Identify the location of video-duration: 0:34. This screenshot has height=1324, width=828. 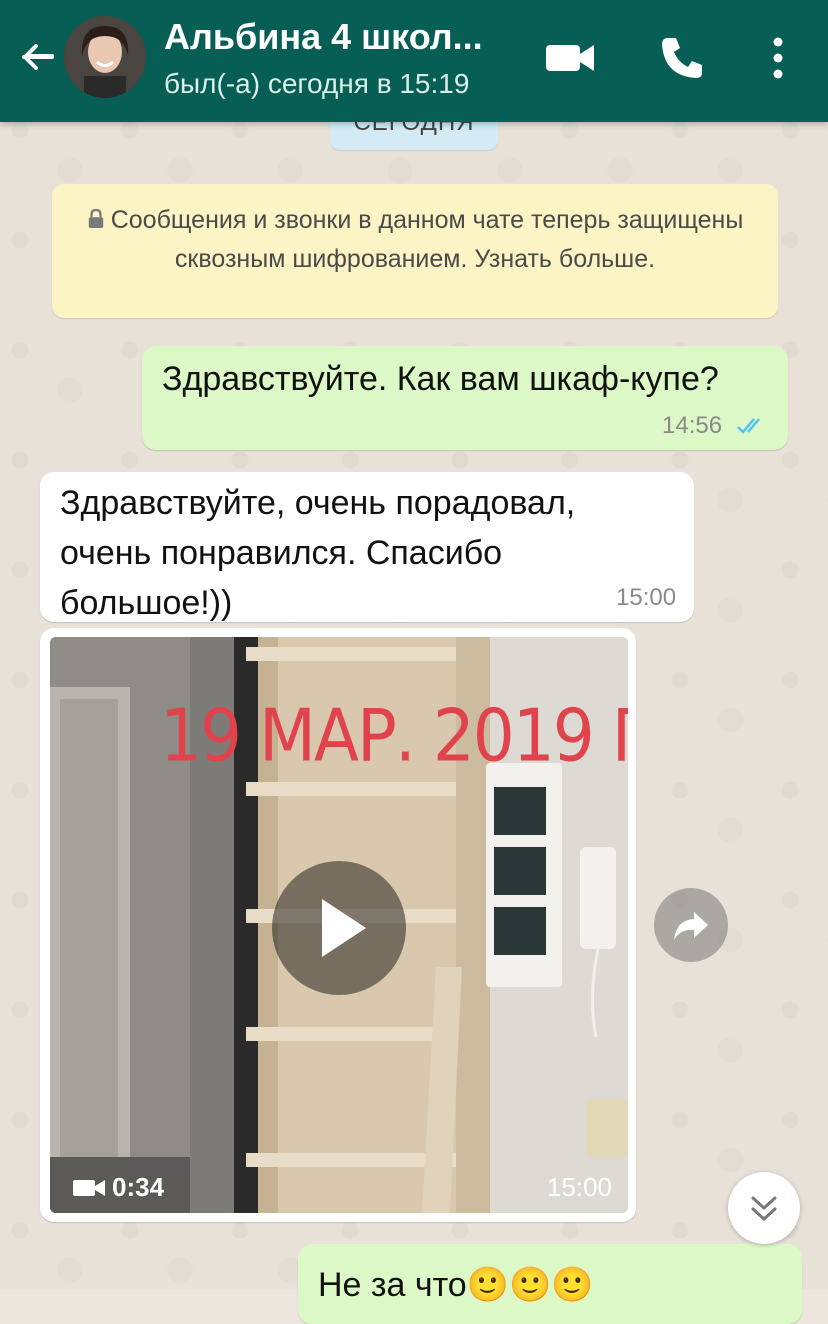
(118, 1187).